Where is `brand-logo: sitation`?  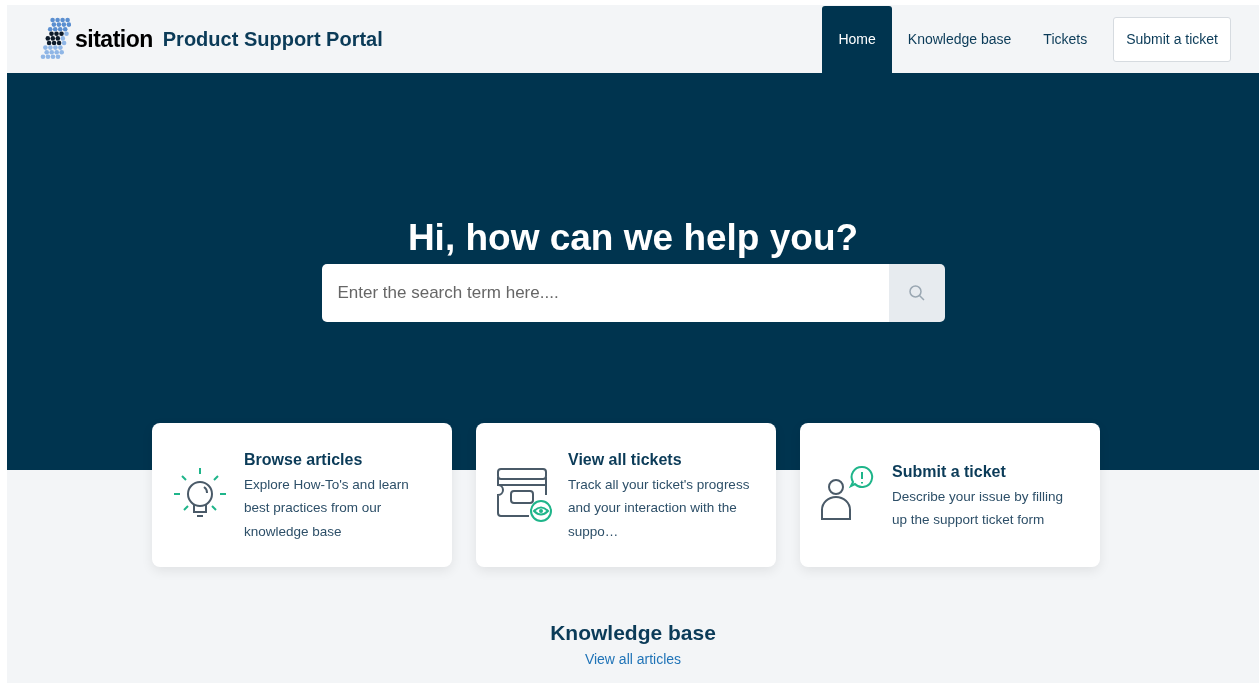 brand-logo: sitation is located at coordinates (114, 39).